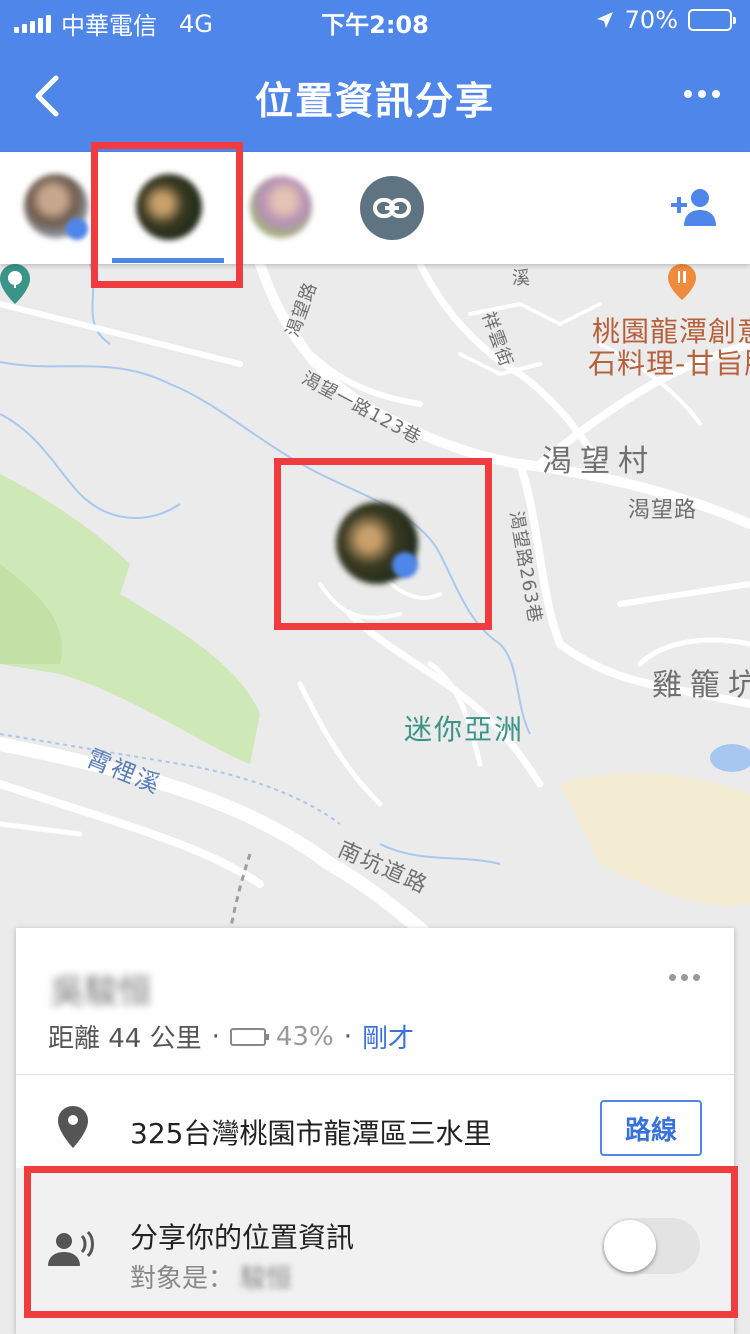 The height and width of the screenshot is (1334, 750). I want to click on status-right: 70%, so click(665, 20).